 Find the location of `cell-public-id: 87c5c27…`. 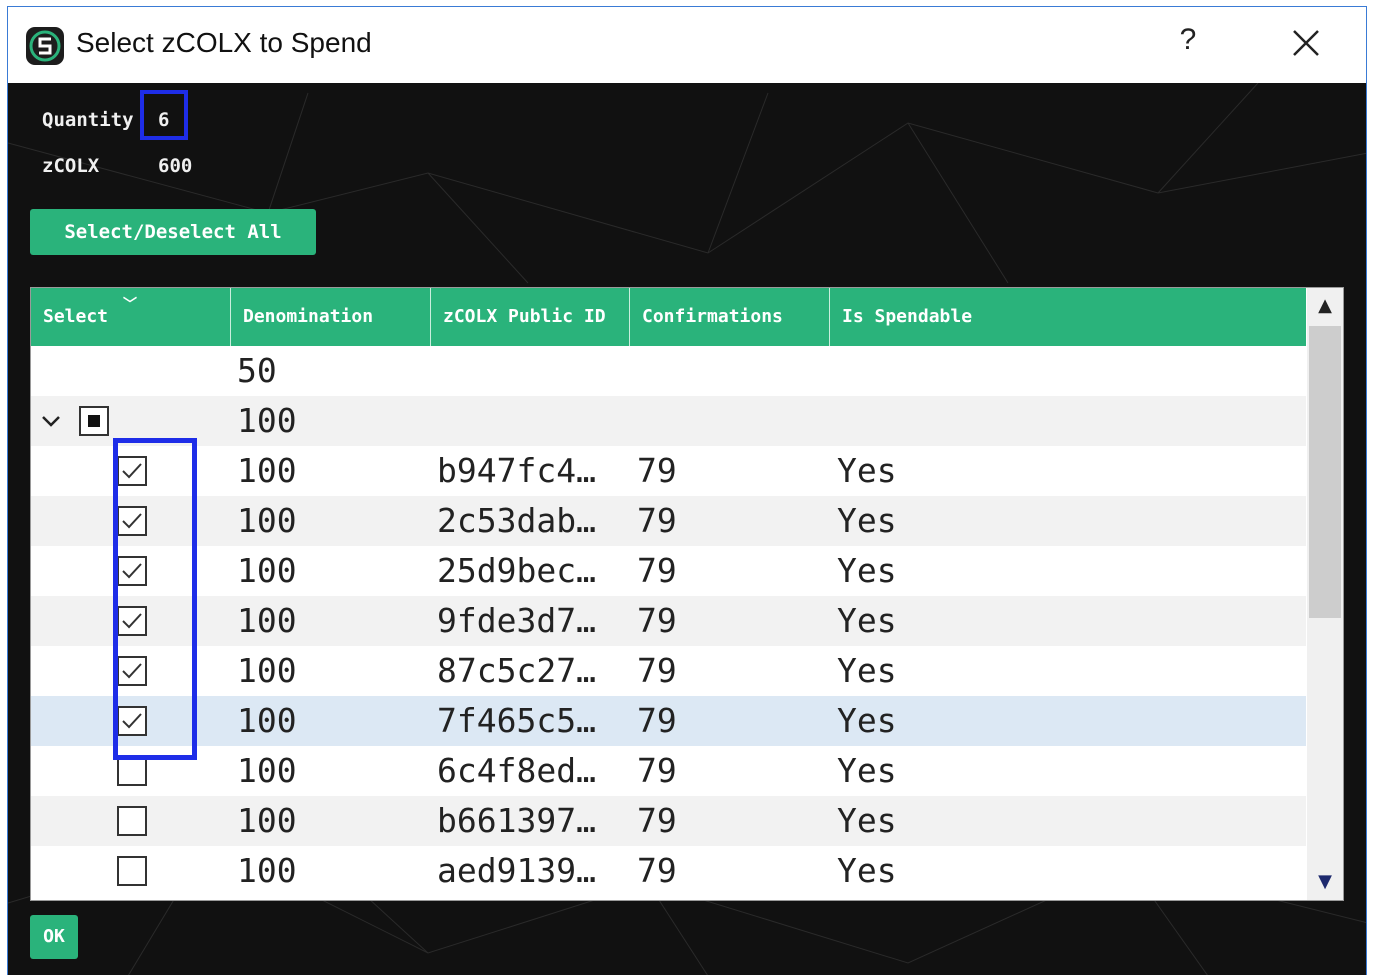

cell-public-id: 87c5c27… is located at coordinates (516, 670).